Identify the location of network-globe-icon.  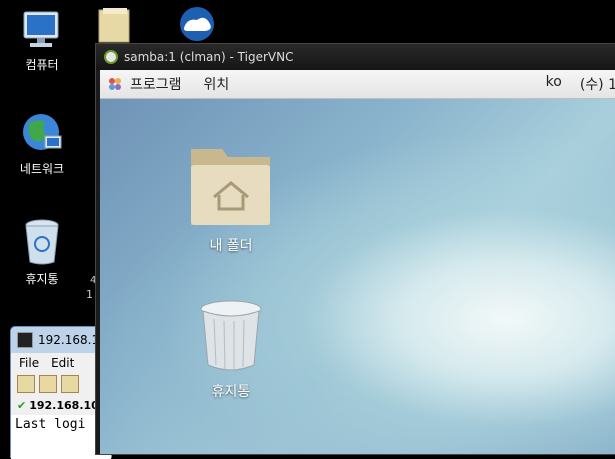
(42, 132).